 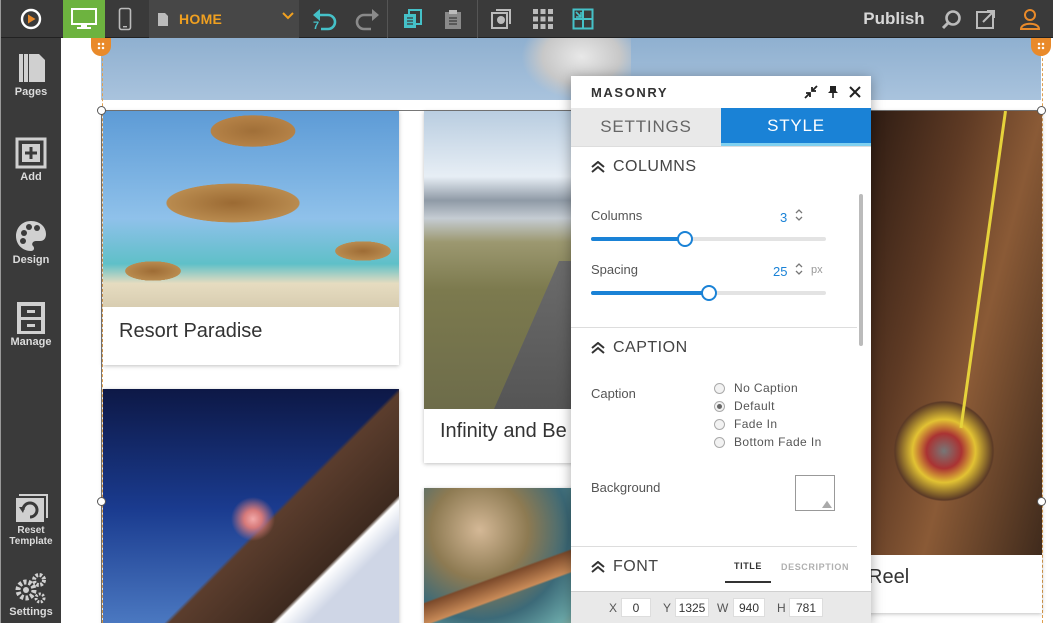 I want to click on undo-button: 7, so click(x=325, y=19).